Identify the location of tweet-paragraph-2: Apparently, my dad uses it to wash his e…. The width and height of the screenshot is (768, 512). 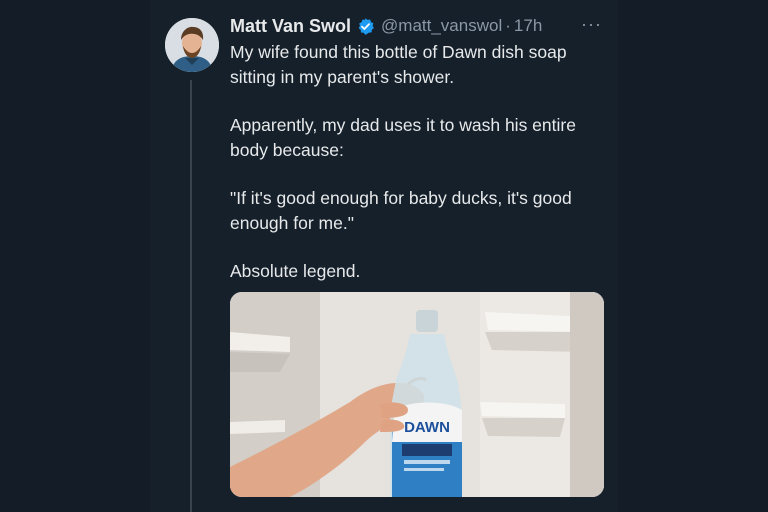
(403, 137).